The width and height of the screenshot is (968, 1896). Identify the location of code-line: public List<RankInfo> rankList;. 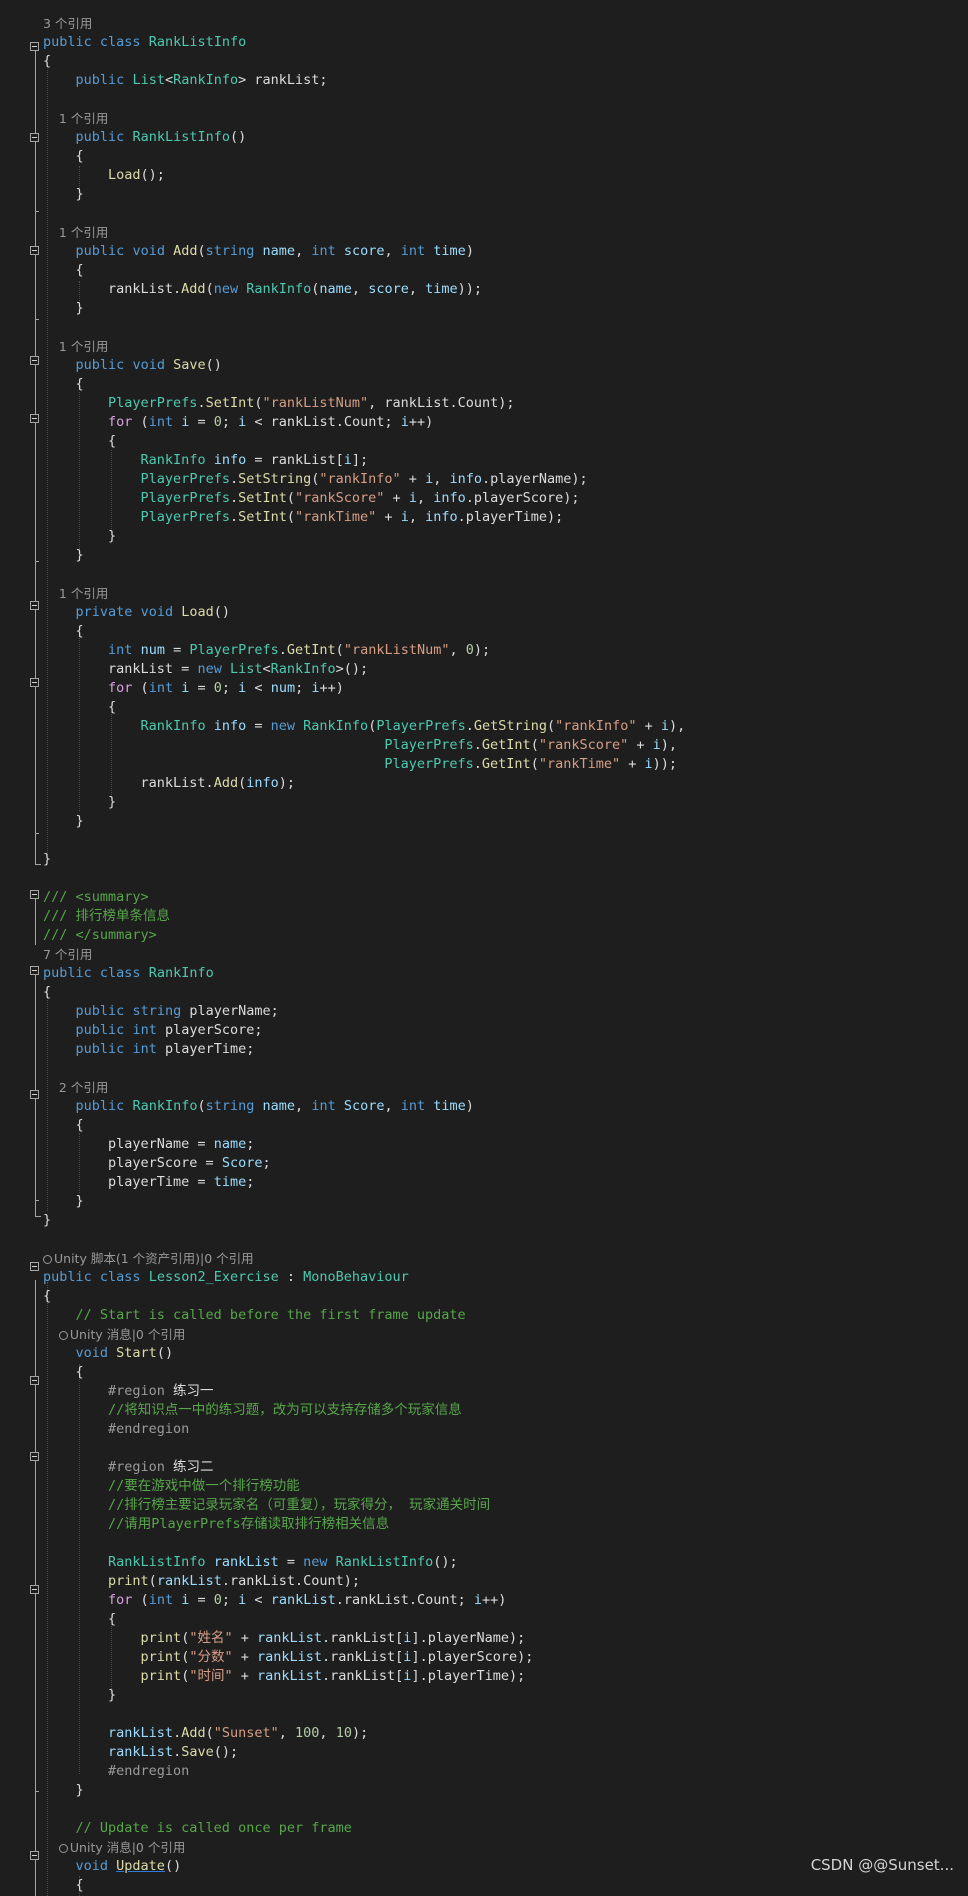
(185, 80).